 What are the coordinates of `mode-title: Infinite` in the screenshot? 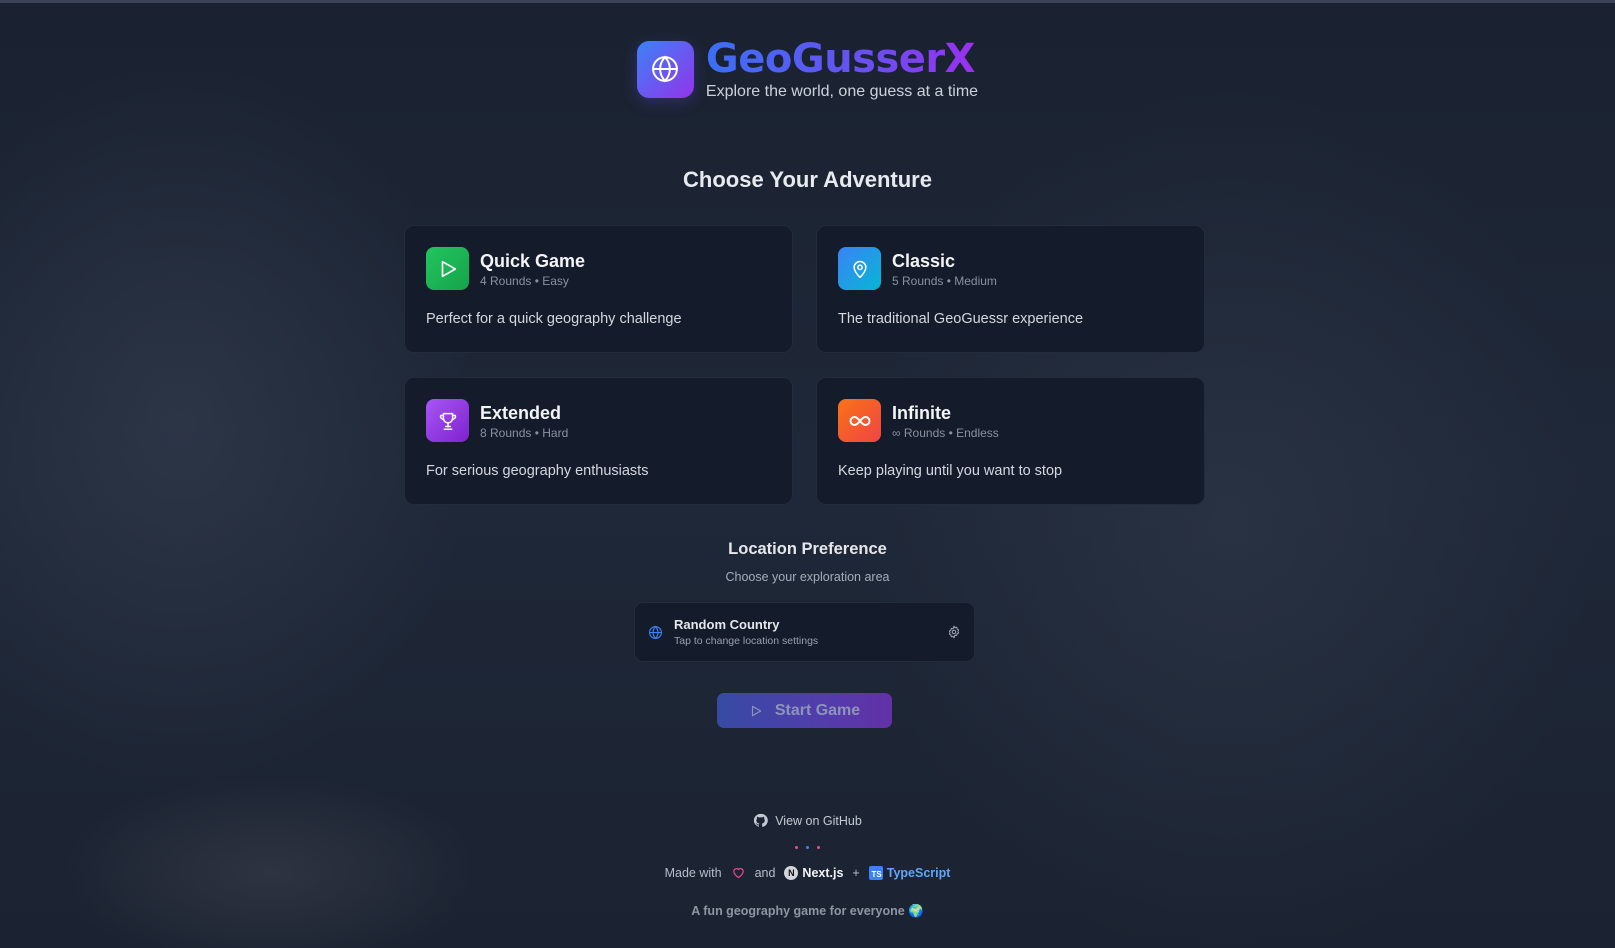 It's located at (921, 412).